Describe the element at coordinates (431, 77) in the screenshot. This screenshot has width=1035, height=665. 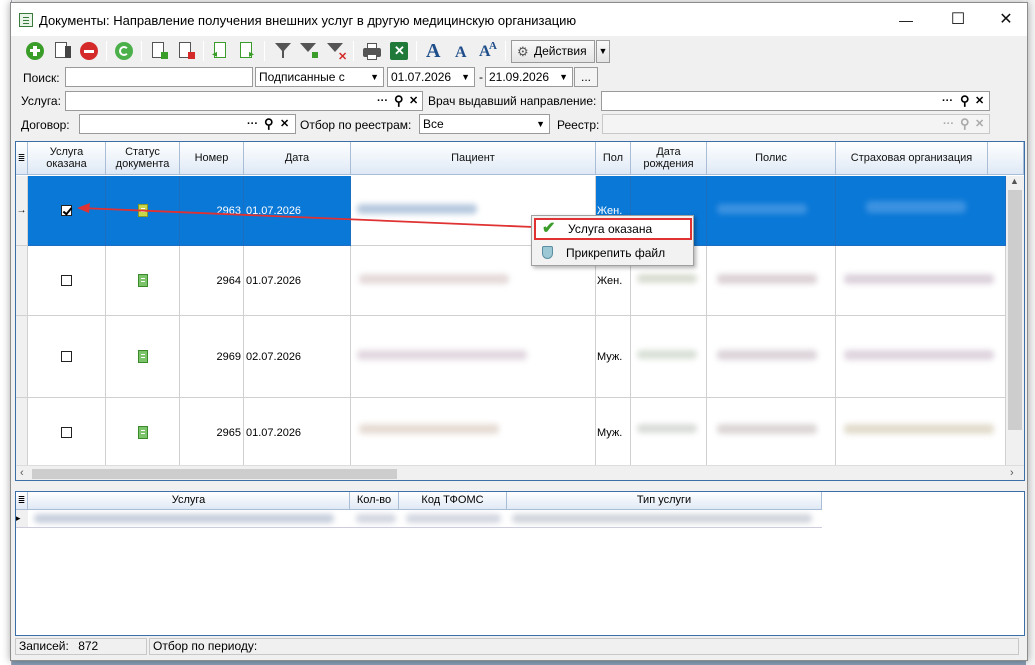
I see `date-from-field: 01.07.2026` at that location.